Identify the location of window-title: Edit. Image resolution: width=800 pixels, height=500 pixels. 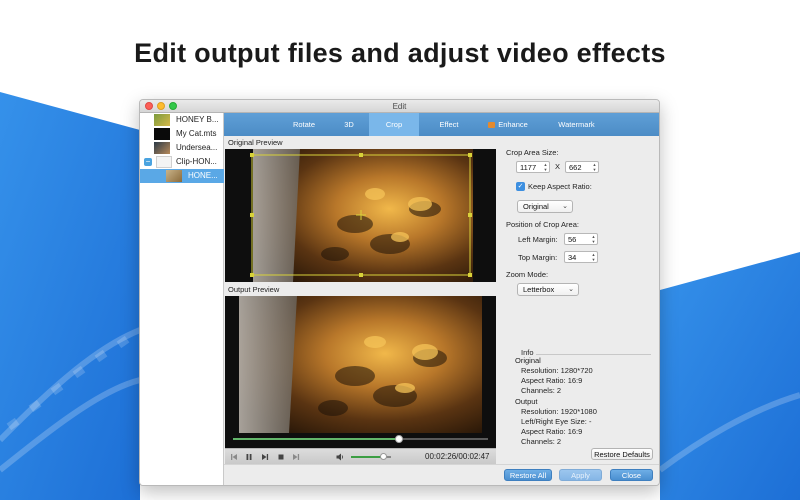
(399, 106).